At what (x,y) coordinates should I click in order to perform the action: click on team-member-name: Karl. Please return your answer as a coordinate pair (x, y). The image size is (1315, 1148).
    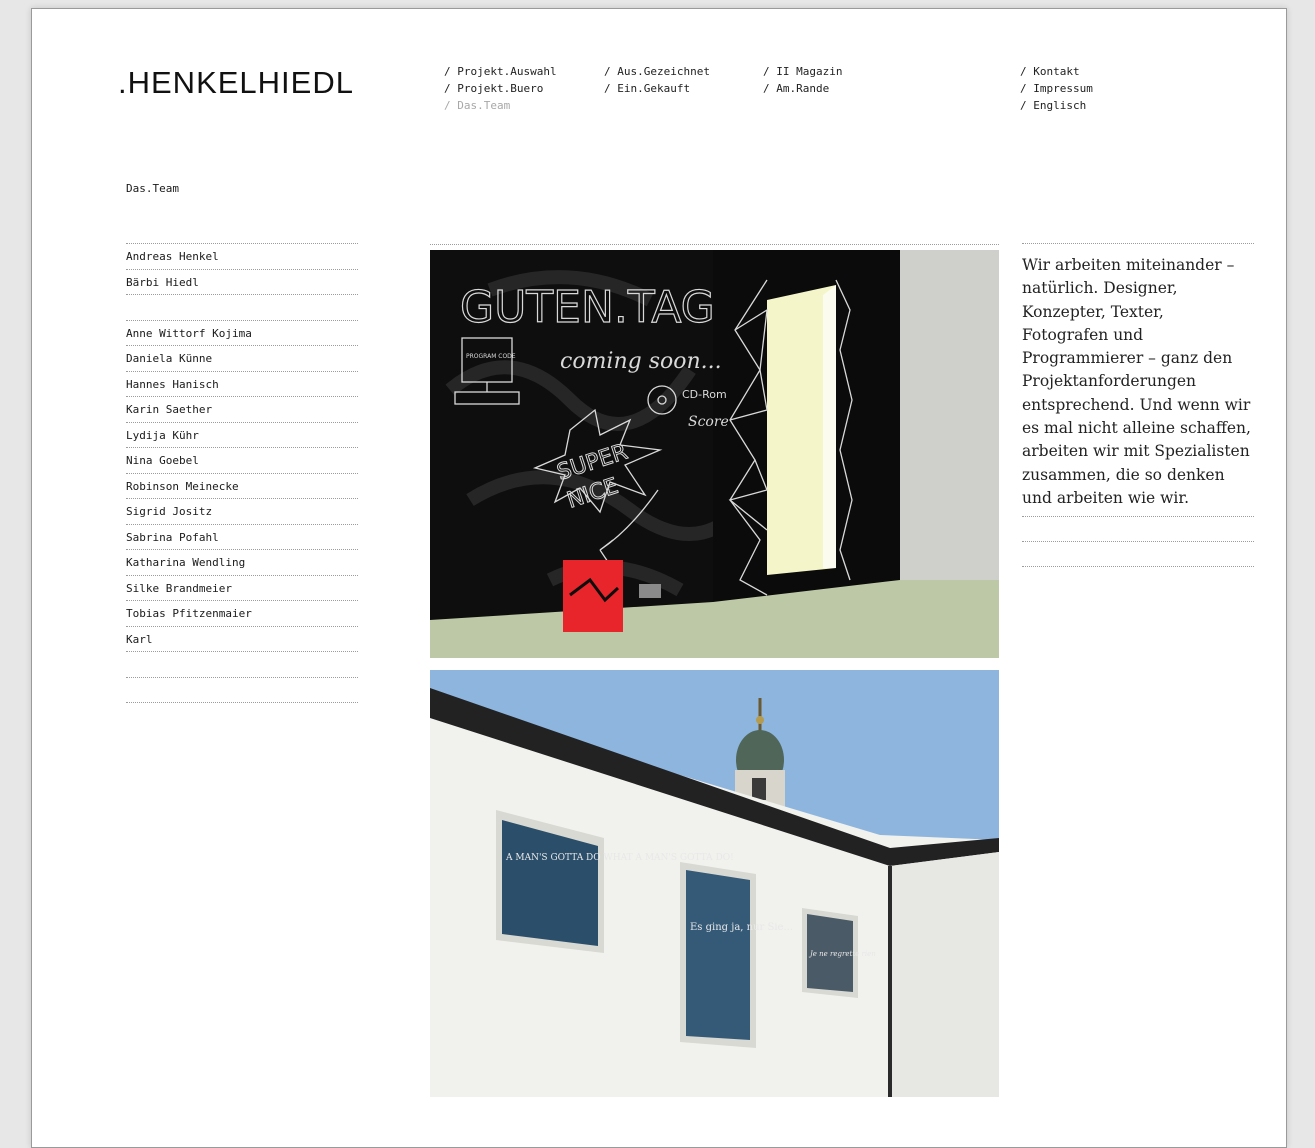
    Looking at the image, I should click on (139, 639).